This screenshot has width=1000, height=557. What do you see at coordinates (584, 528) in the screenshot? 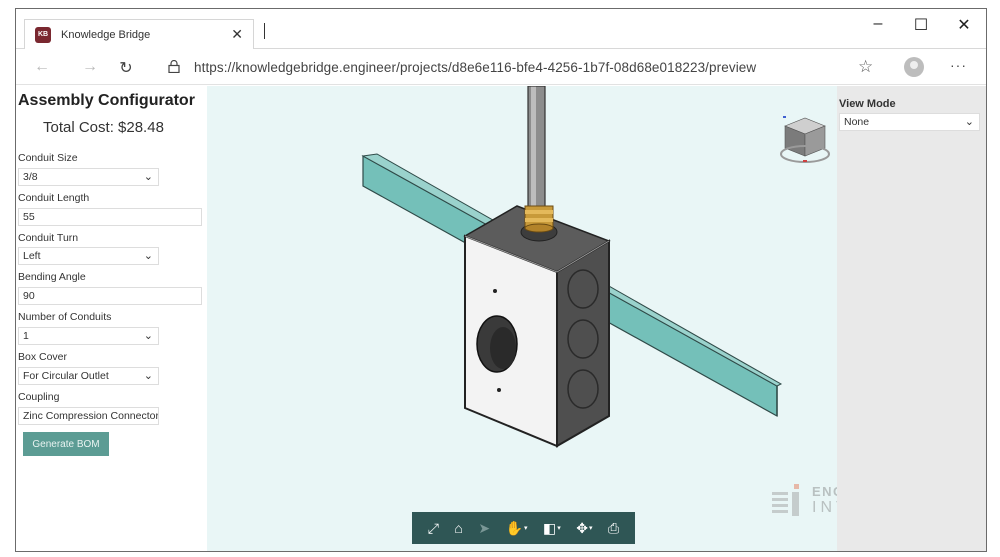
I see `explode-icon: ✥ ▾` at bounding box center [584, 528].